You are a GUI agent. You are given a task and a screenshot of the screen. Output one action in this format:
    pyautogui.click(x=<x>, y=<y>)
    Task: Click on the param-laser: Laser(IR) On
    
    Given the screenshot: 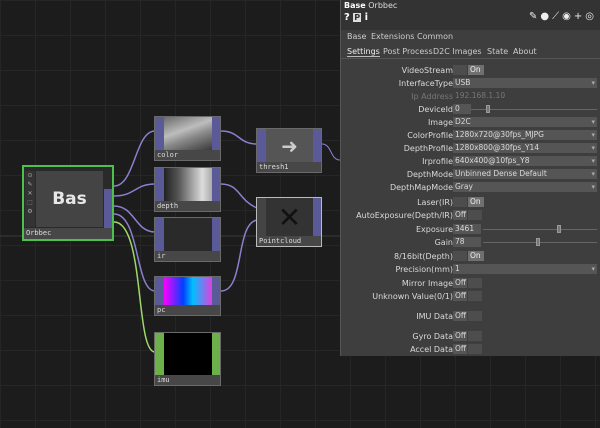 What is the action you would take?
    pyautogui.click(x=470, y=202)
    